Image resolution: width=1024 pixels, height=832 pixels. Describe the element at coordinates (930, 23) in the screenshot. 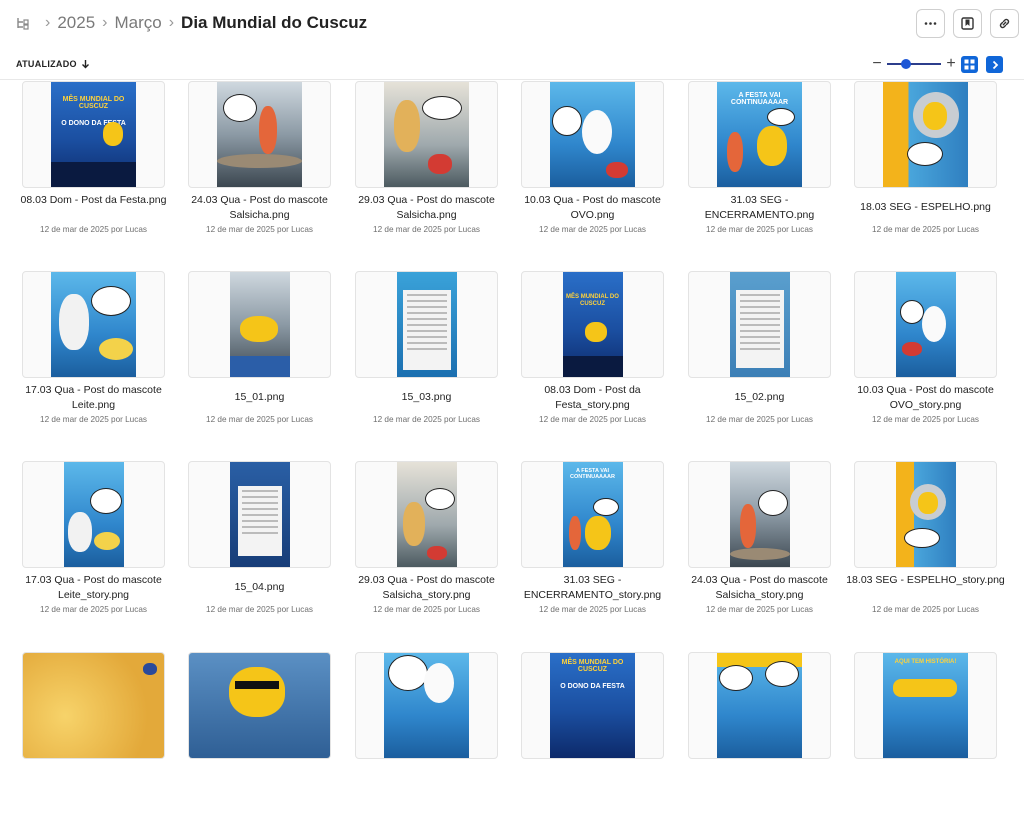

I see `more-options-button` at that location.